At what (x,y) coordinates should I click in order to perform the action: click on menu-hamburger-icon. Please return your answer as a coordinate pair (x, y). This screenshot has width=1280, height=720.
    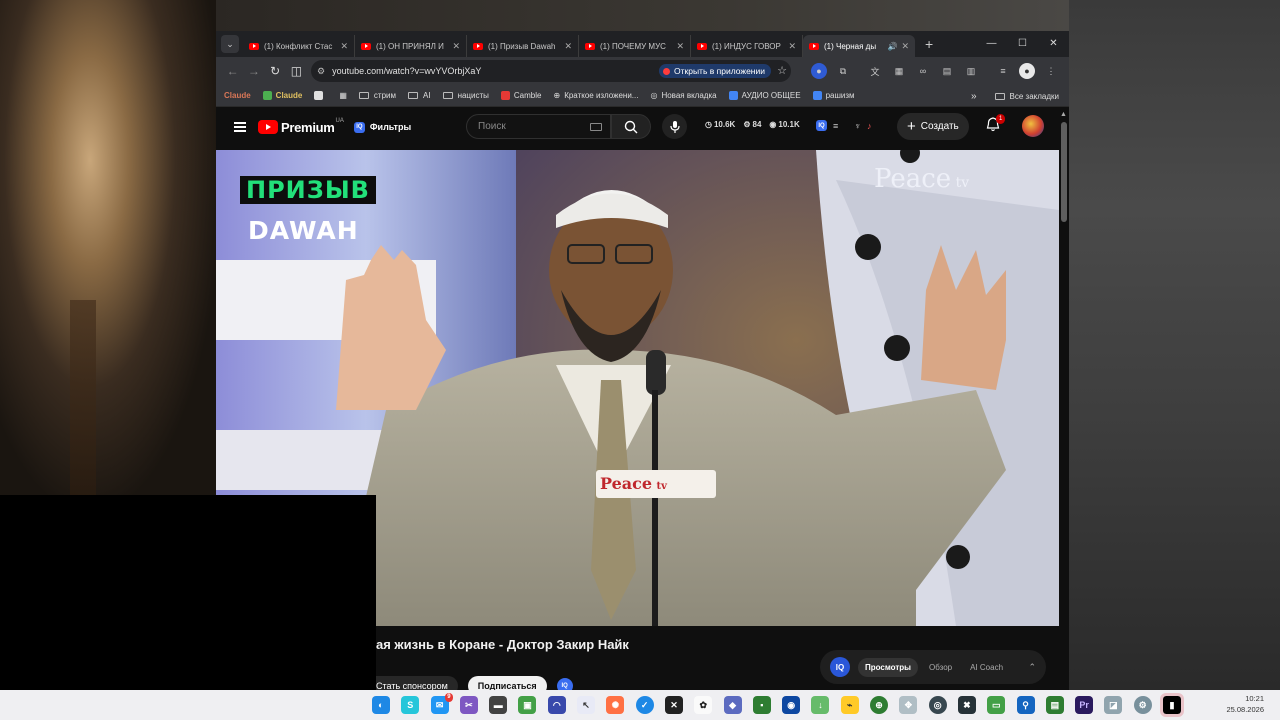
    Looking at the image, I should click on (240, 127).